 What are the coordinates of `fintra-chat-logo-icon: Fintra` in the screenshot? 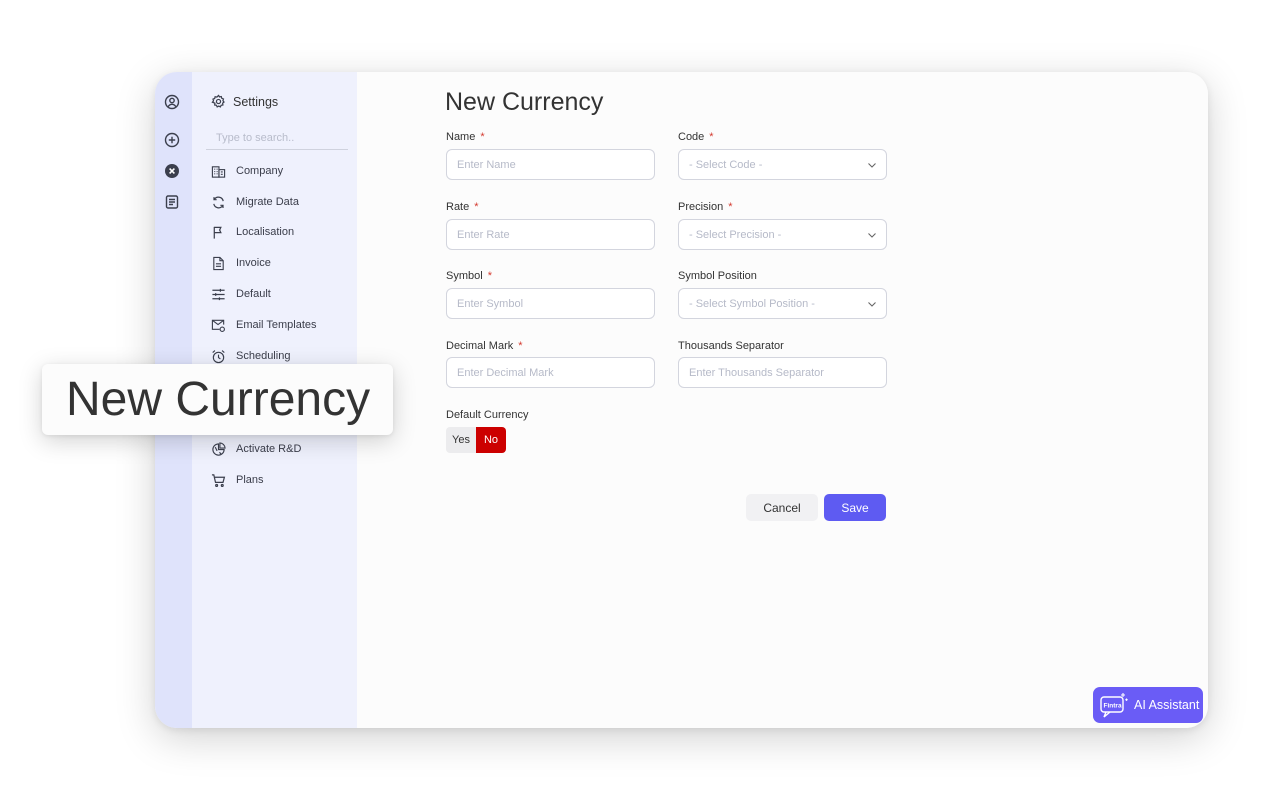 It's located at (1114, 705).